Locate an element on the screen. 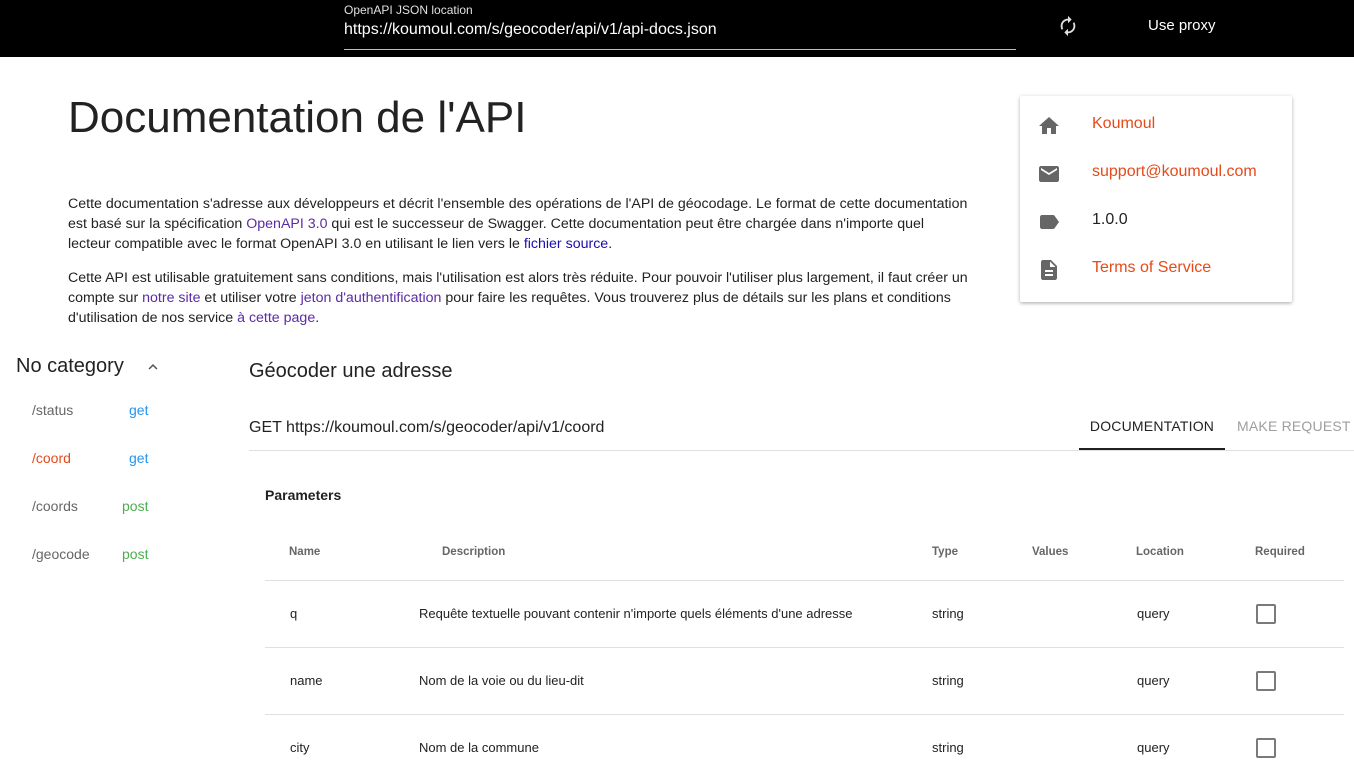  top-bar: OpenAPI JSON location Use proxy is located at coordinates (677, 28).